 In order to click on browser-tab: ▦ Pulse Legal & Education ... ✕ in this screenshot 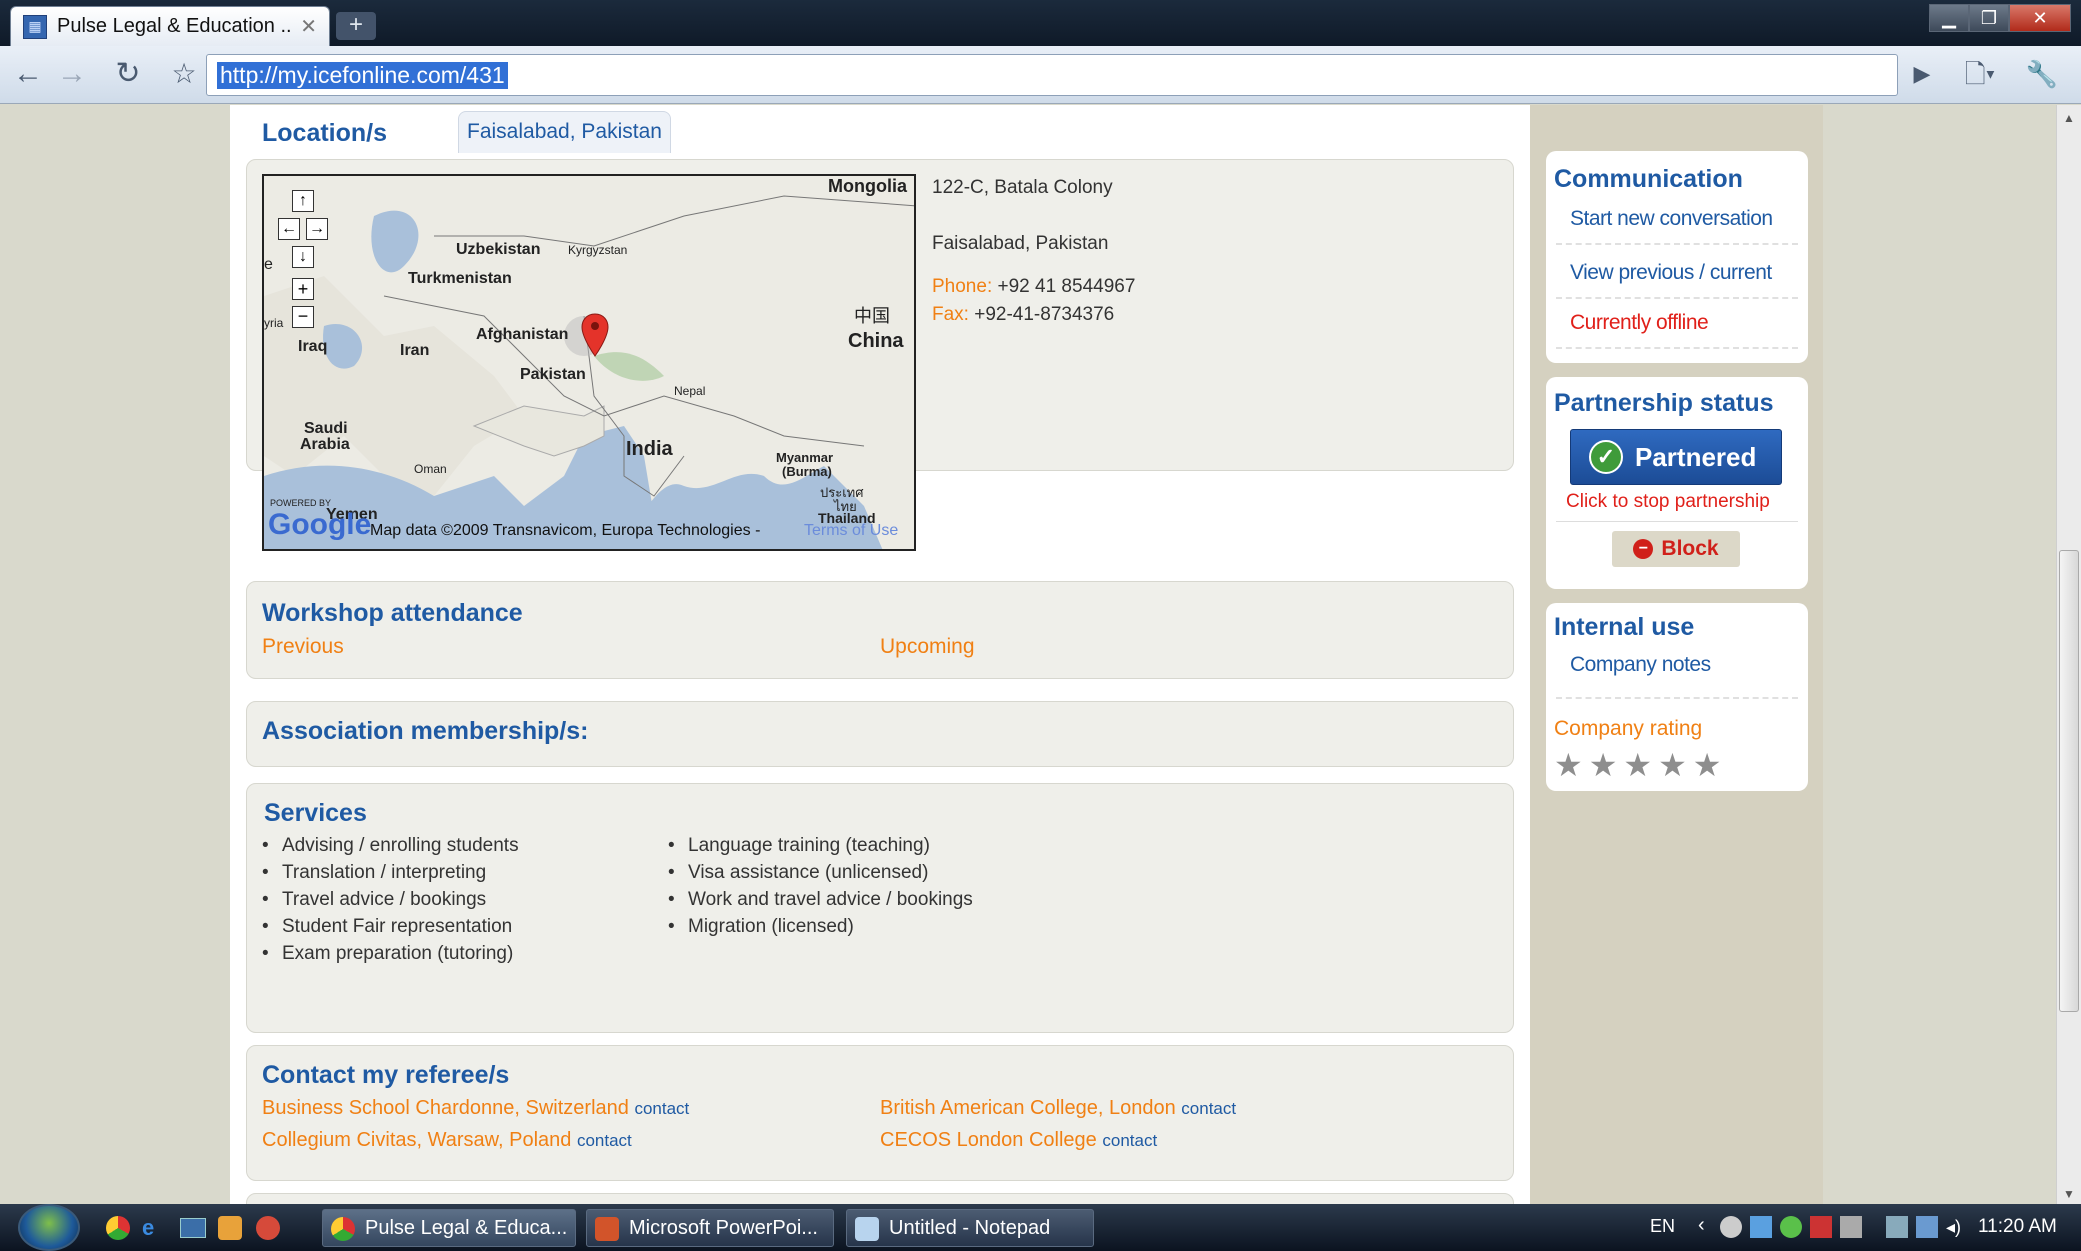, I will do `click(170, 26)`.